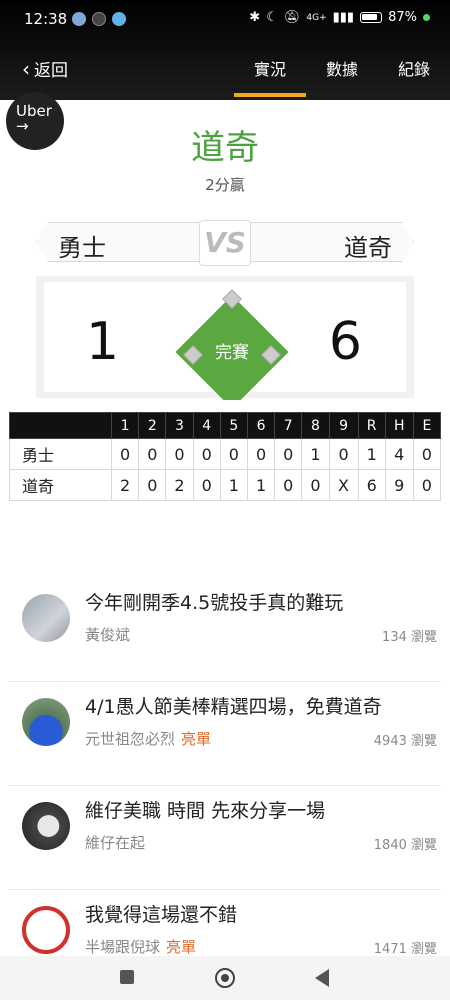  I want to click on uber-notification-icon, so click(99, 19).